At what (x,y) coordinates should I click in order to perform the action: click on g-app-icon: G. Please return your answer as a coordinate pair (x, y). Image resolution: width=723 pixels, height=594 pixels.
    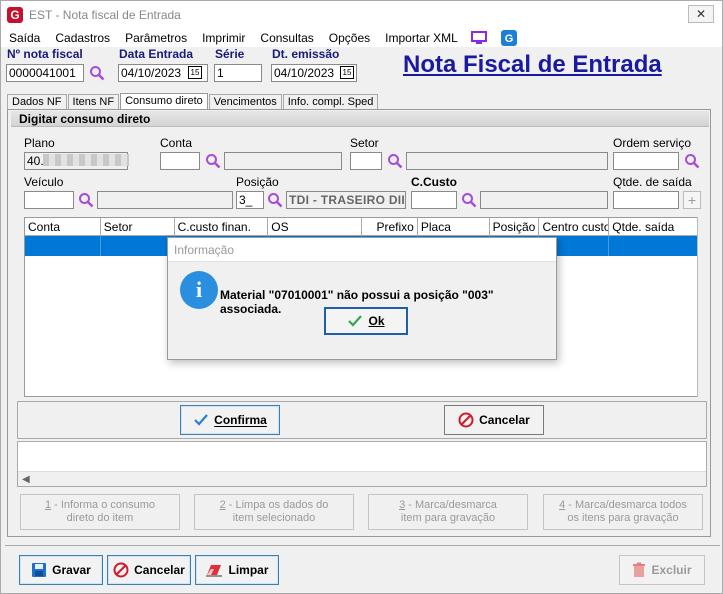
    Looking at the image, I should click on (508, 38).